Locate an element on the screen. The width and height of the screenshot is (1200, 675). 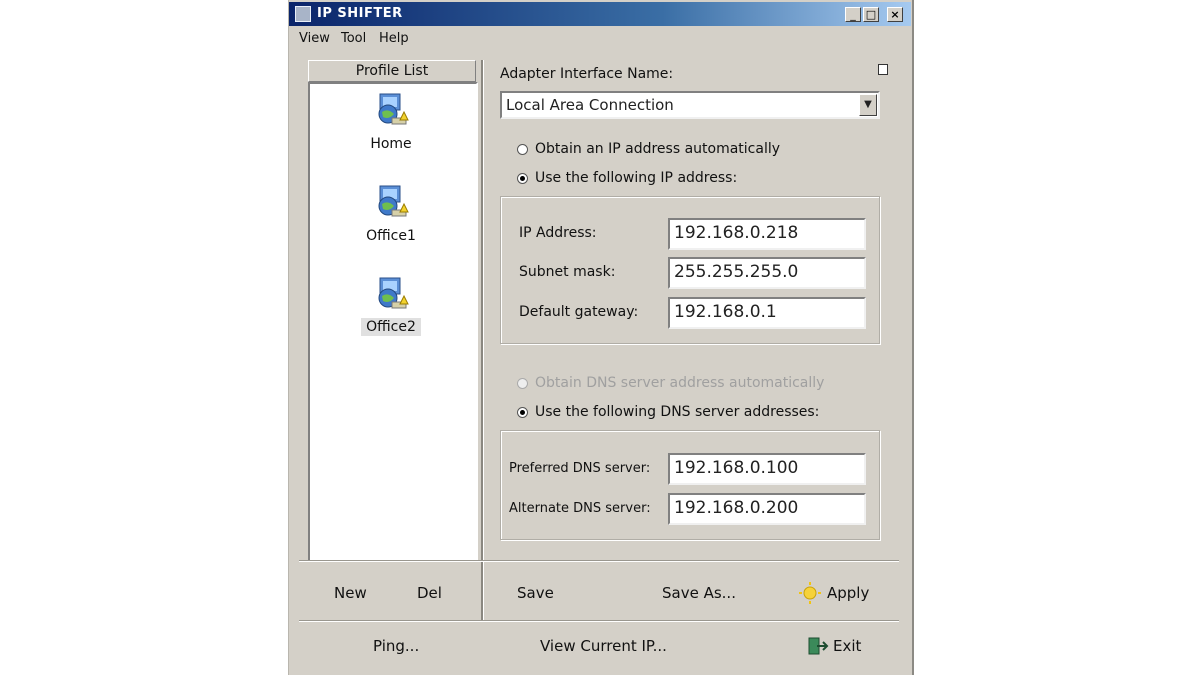
subnet-mask-input: 255.255.255.0 is located at coordinates (767, 273).